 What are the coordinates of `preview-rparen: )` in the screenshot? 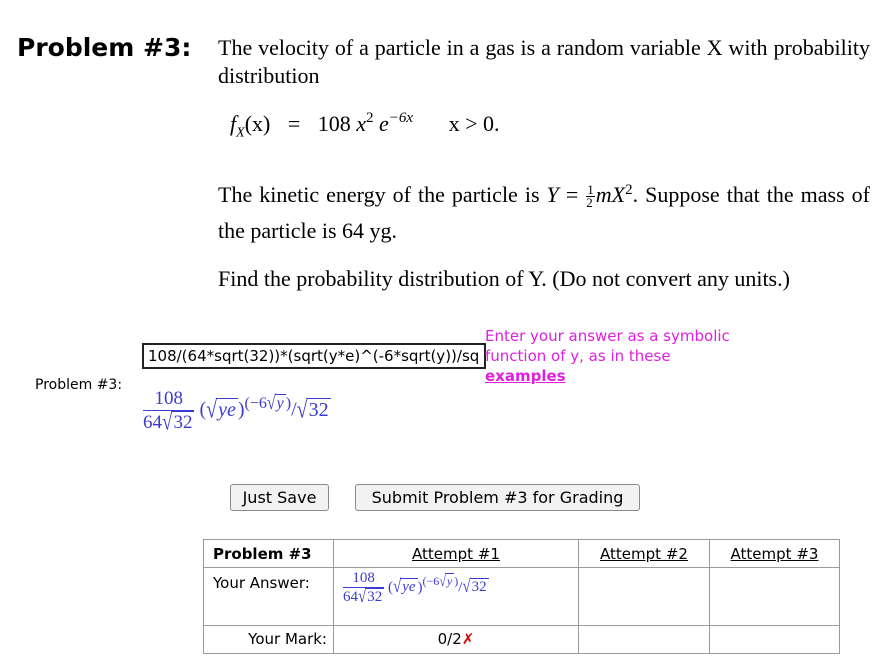 It's located at (241, 409).